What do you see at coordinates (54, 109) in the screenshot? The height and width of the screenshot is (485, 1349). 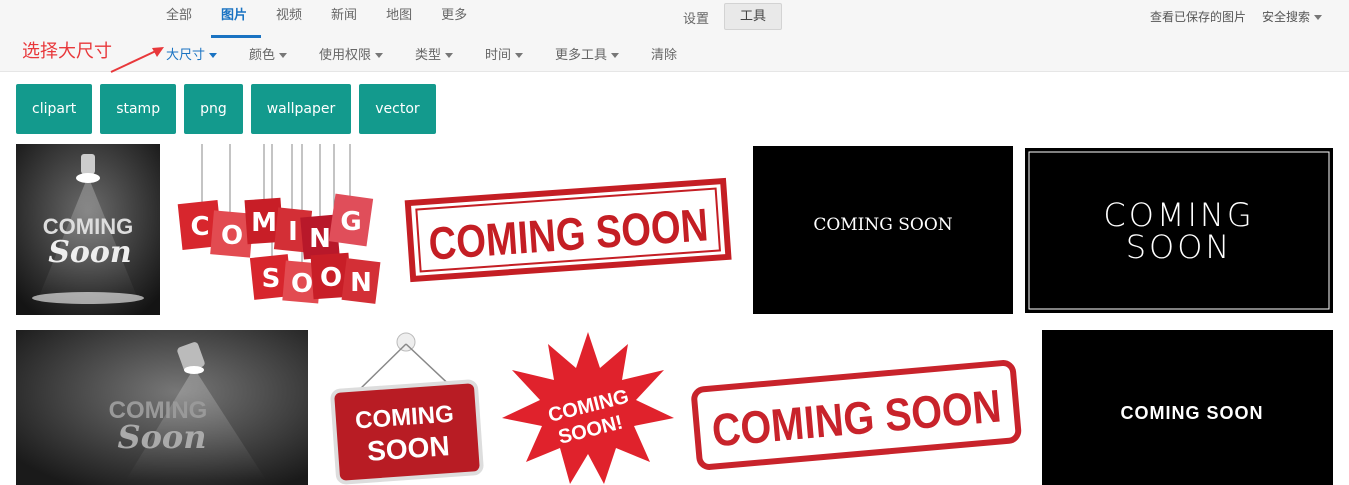 I see `chip-clipart: clipart` at bounding box center [54, 109].